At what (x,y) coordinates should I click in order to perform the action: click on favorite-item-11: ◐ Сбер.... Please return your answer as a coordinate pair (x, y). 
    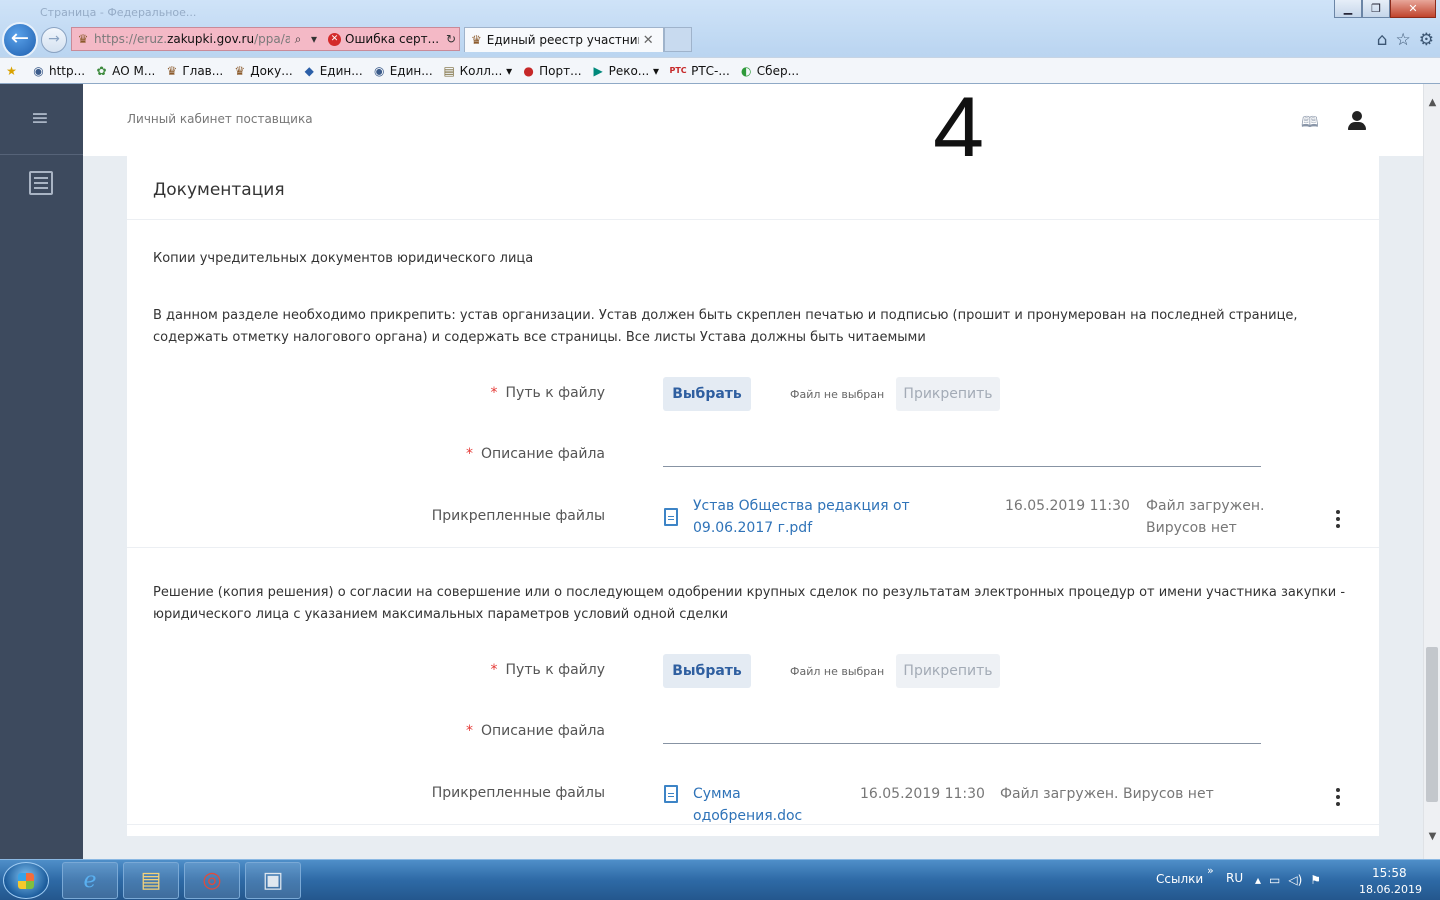
    Looking at the image, I should click on (769, 71).